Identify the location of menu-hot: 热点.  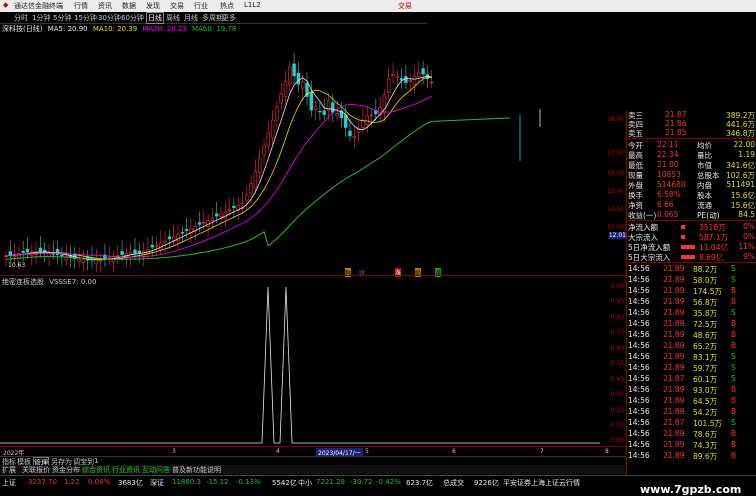
(227, 6).